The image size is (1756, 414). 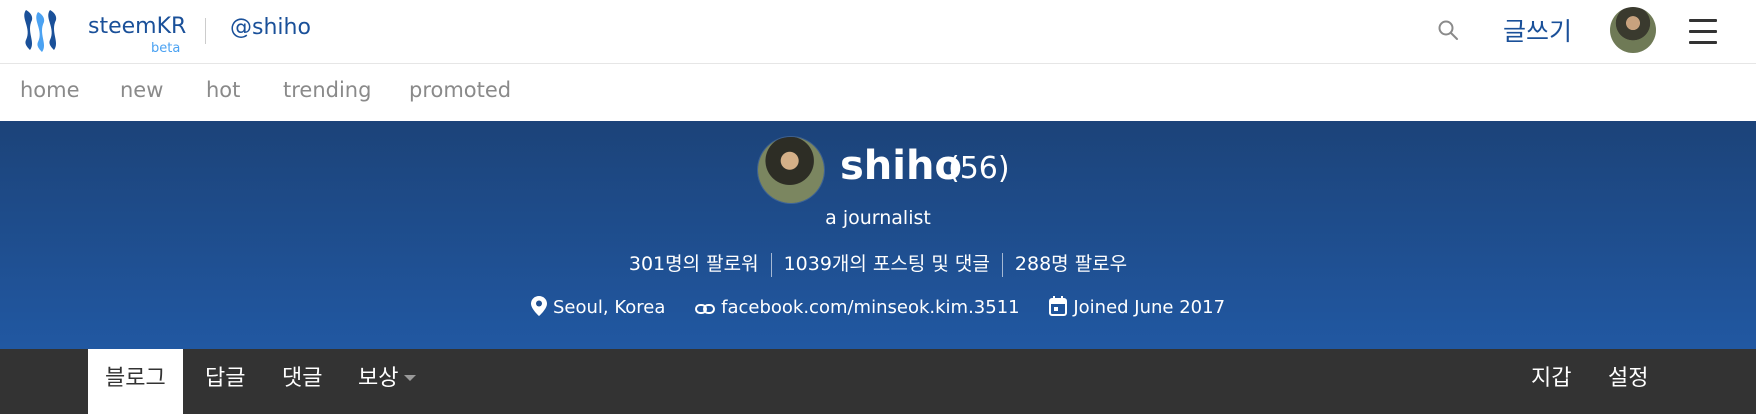 I want to click on reputation-score: (56), so click(x=979, y=168).